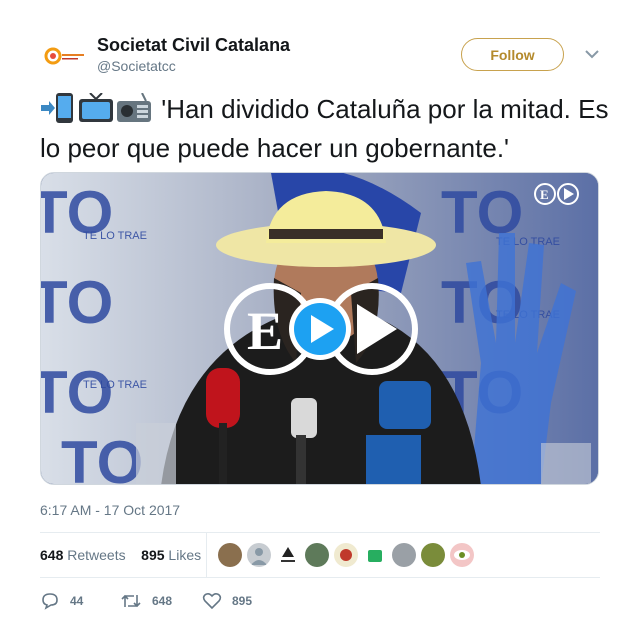 The width and height of the screenshot is (640, 640). Describe the element at coordinates (146, 601) in the screenshot. I see `retweet-action: 648` at that location.